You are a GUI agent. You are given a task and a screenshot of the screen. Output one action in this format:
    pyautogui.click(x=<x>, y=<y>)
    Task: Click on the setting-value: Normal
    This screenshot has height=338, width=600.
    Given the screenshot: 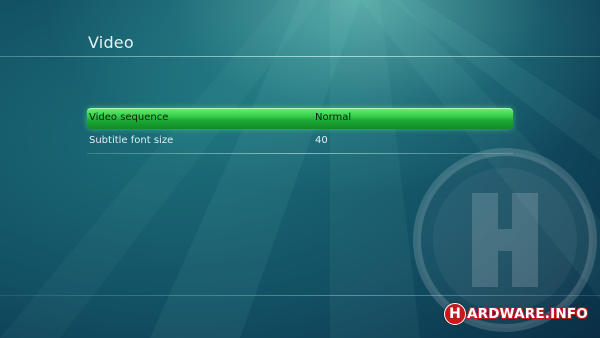 What is the action you would take?
    pyautogui.click(x=333, y=117)
    